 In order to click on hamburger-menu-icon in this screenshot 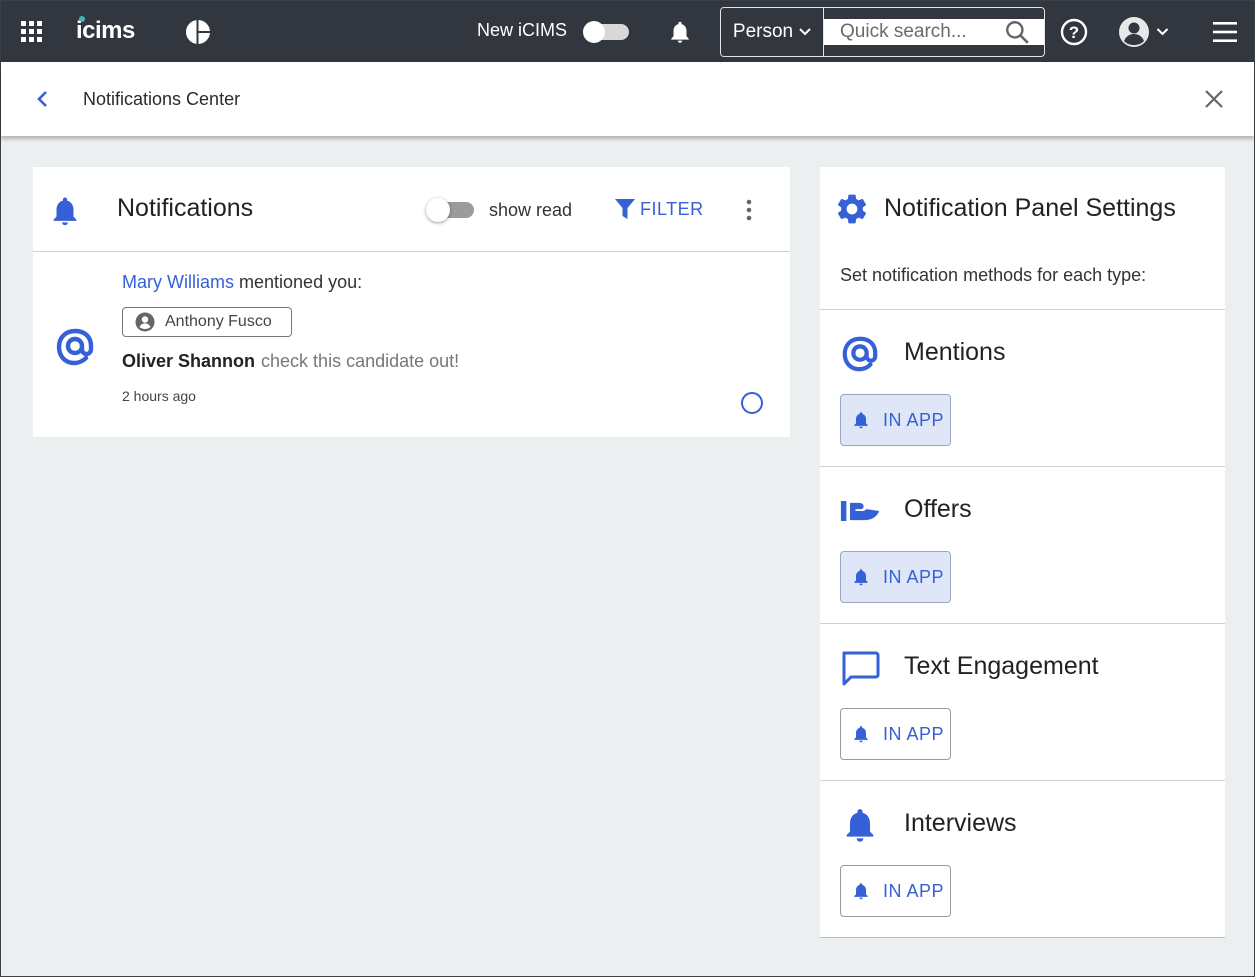, I will do `click(1225, 32)`.